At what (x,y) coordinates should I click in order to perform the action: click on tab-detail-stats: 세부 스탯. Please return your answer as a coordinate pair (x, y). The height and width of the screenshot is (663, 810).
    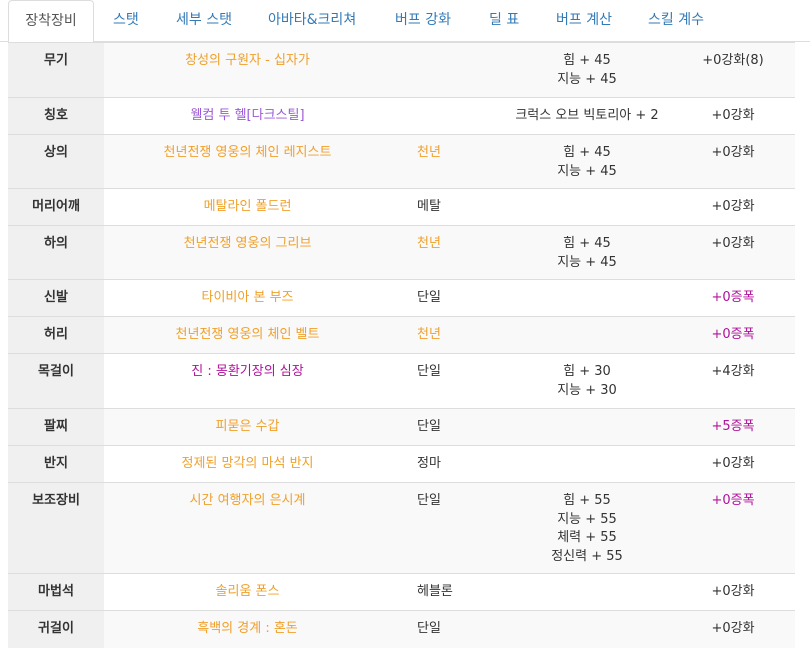
    Looking at the image, I should click on (204, 21).